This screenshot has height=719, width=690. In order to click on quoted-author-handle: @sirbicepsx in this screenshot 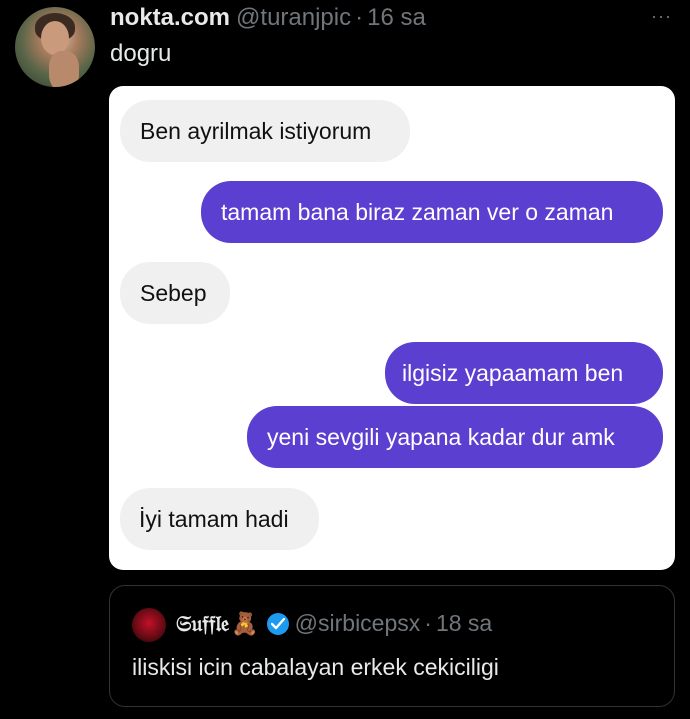, I will do `click(358, 623)`.